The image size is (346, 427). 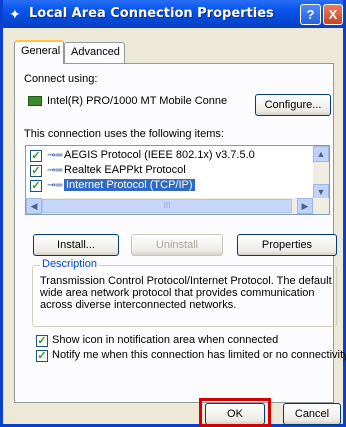 I want to click on horizontal-scrollbar: ◀ III ▶, so click(x=177, y=206).